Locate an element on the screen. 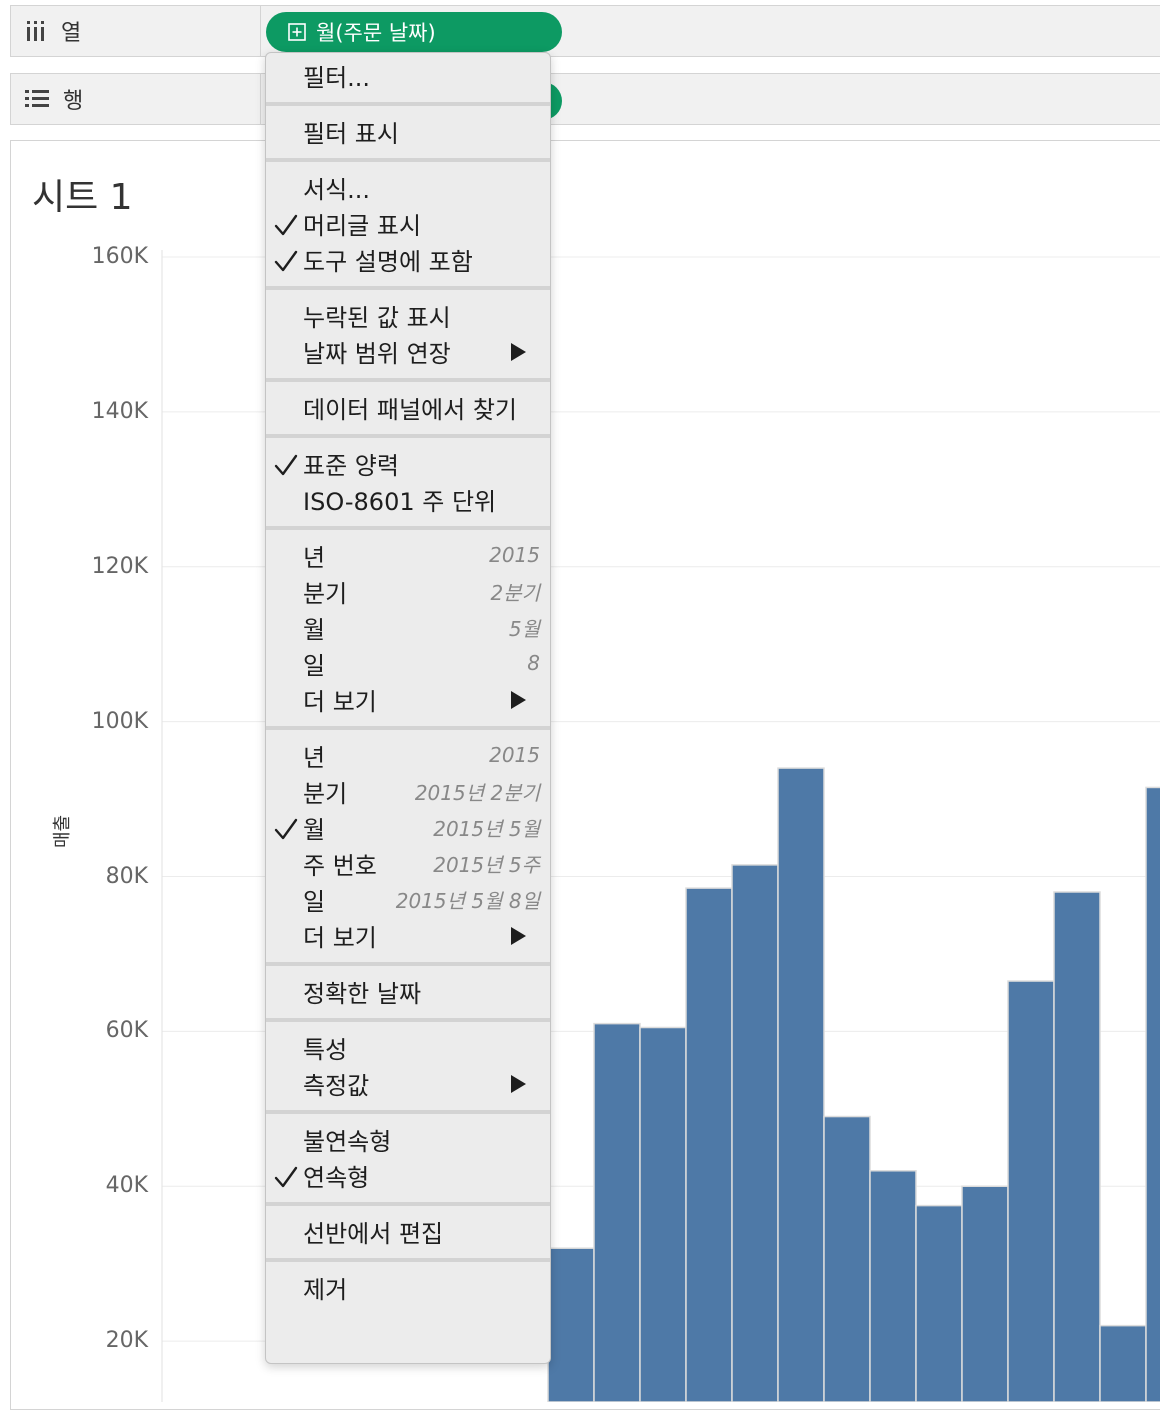 This screenshot has height=1410, width=1160. menu-item: 날짜 범위 연장 is located at coordinates (408, 351).